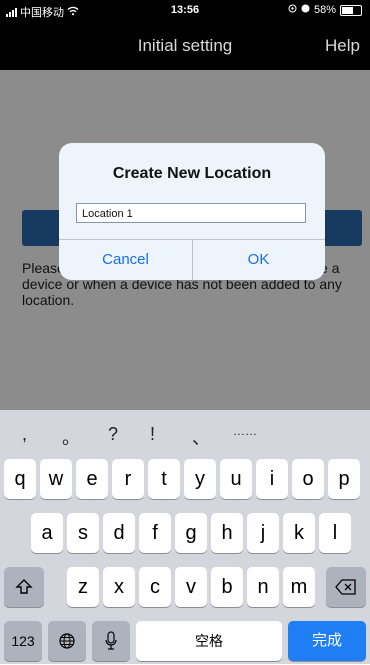 The width and height of the screenshot is (370, 665). What do you see at coordinates (119, 533) in the screenshot?
I see `key: d` at bounding box center [119, 533].